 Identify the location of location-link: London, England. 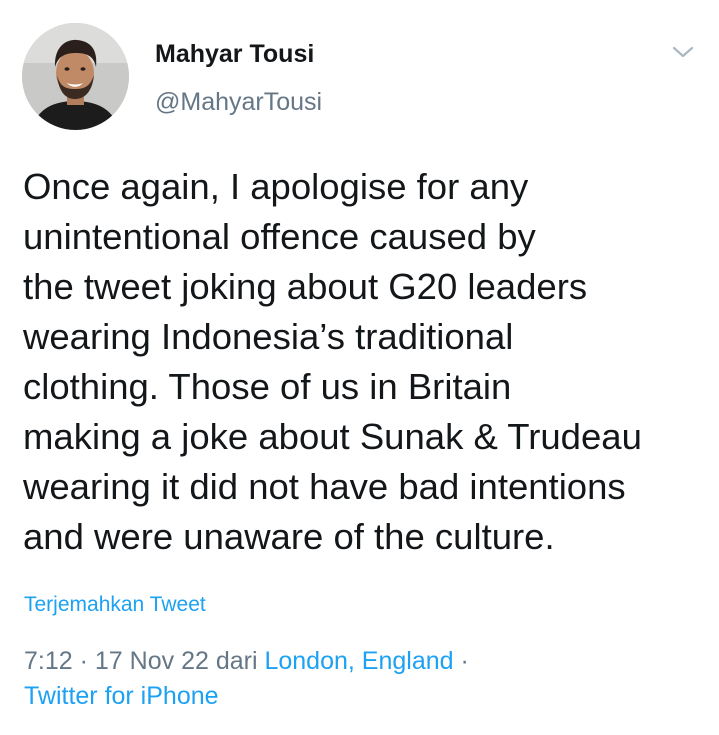
(358, 661).